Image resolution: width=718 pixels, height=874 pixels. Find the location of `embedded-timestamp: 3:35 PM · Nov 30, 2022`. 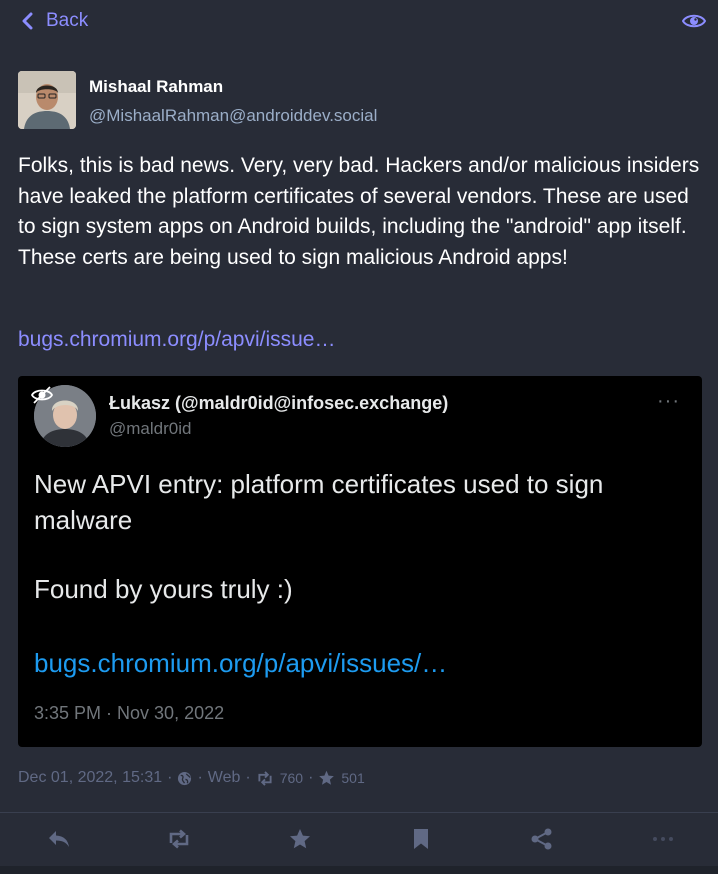

embedded-timestamp: 3:35 PM · Nov 30, 2022 is located at coordinates (129, 713).